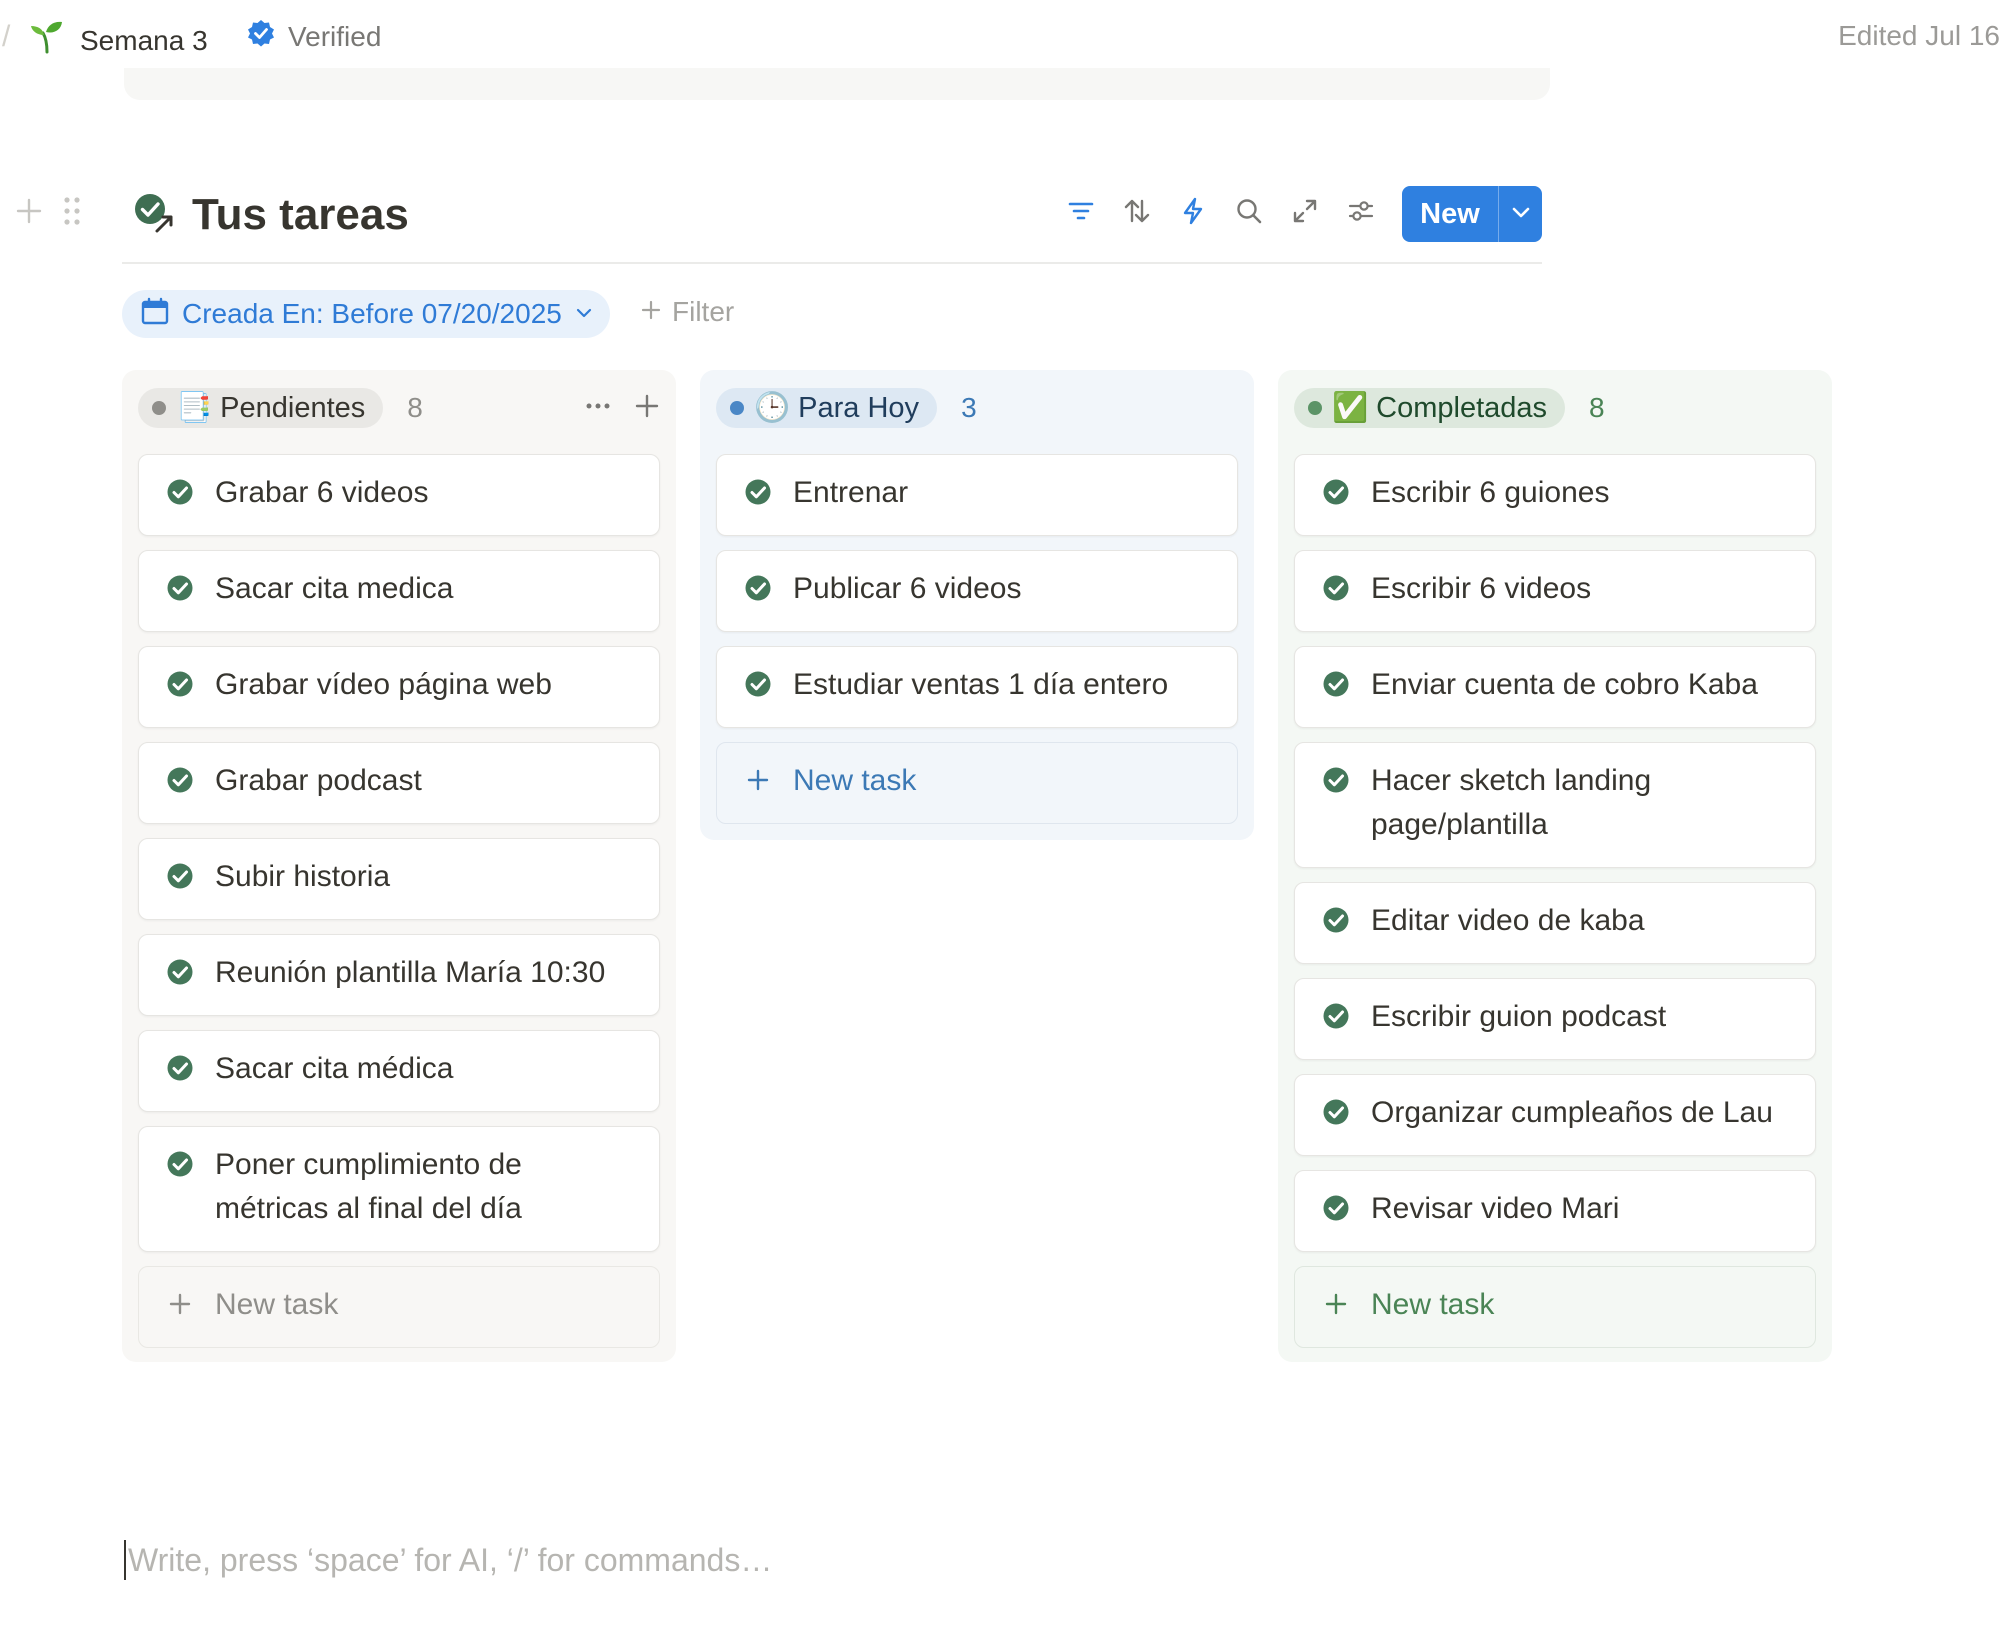 The height and width of the screenshot is (1636, 2012). I want to click on check-circle-arrow-icon, so click(154, 215).